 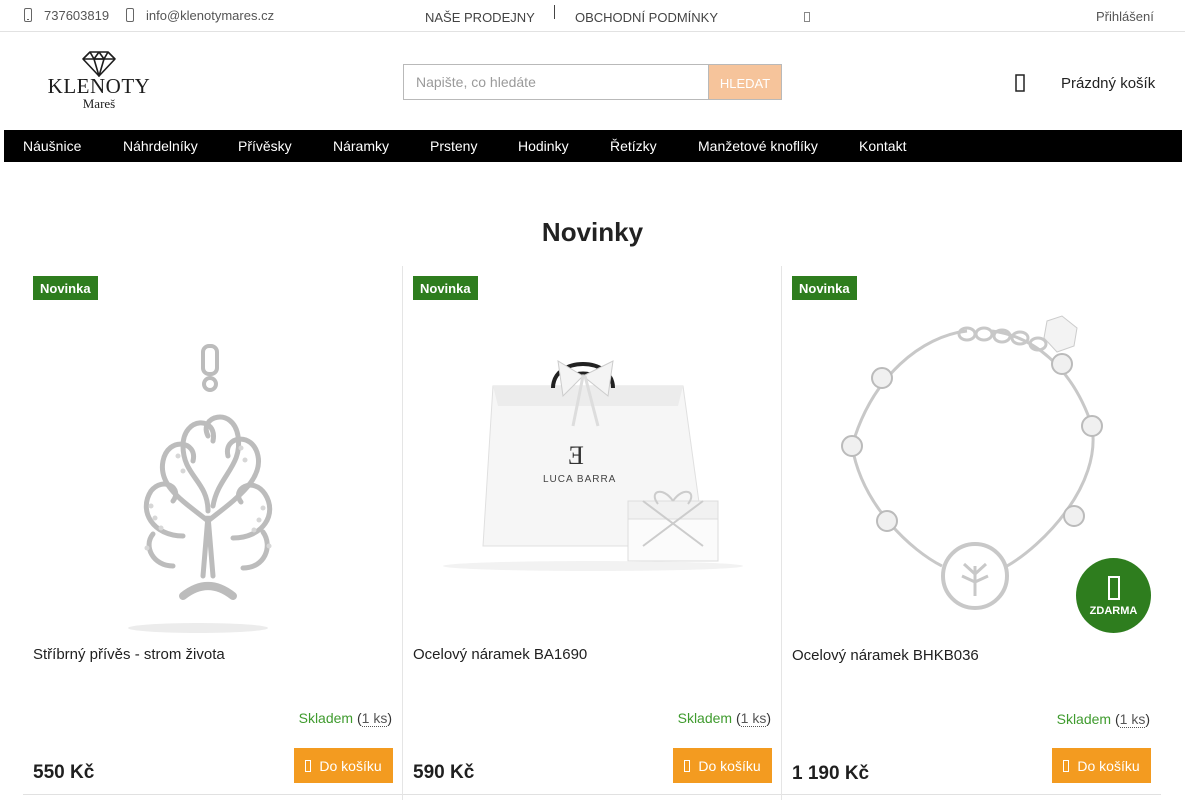 I want to click on menu-item-naramky: Náramky, so click(x=361, y=146).